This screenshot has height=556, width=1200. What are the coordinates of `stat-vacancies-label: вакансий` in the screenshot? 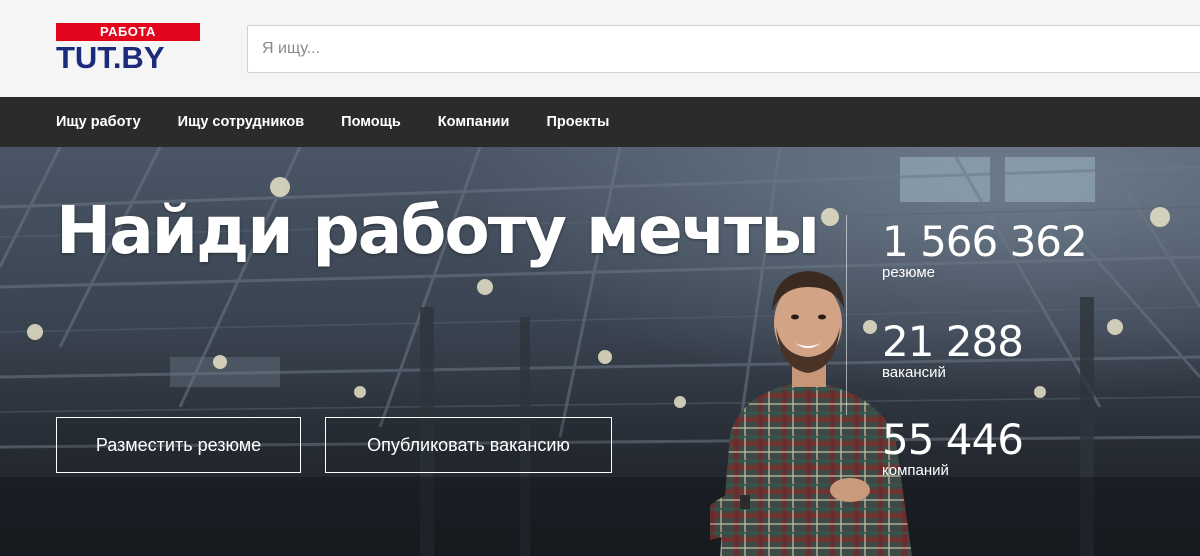 It's located at (914, 372).